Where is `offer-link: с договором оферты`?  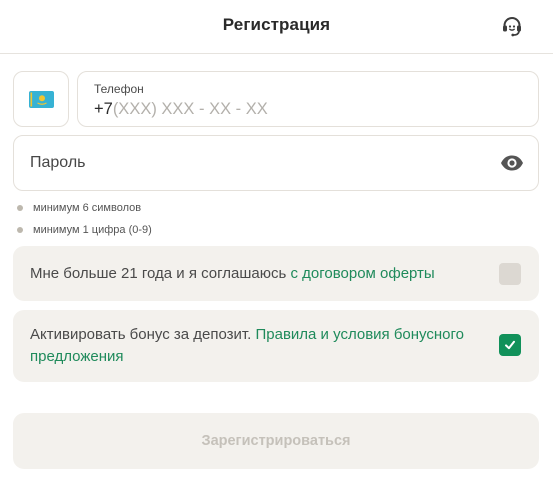 offer-link: с договором оферты is located at coordinates (362, 273).